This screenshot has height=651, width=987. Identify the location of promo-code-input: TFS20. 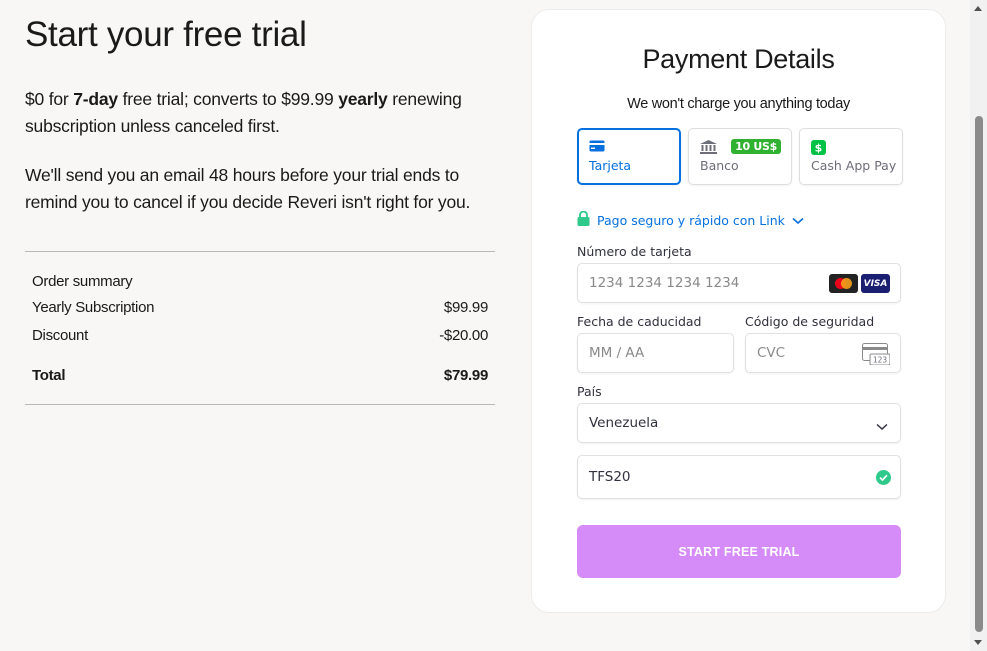
(739, 477).